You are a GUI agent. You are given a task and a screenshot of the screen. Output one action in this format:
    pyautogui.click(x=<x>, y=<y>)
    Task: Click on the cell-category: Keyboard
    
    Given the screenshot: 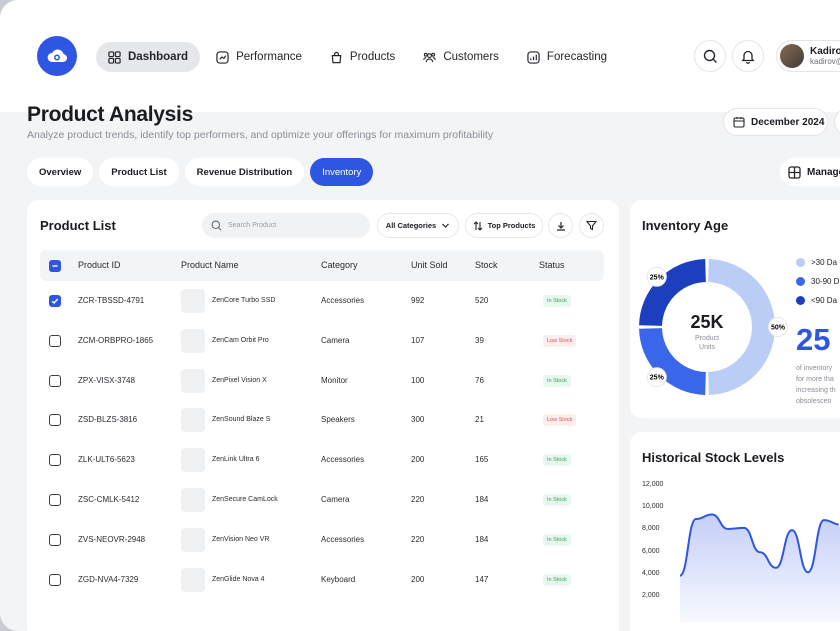 What is the action you would take?
    pyautogui.click(x=338, y=579)
    